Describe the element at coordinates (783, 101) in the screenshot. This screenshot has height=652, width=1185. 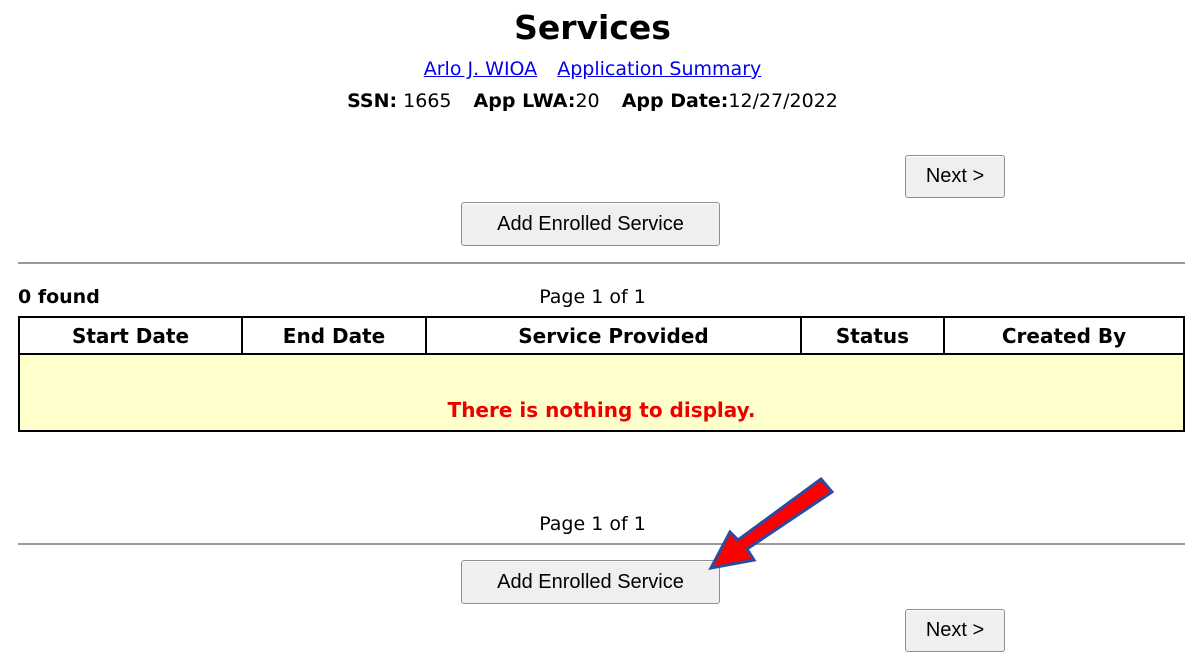
I see `app-date-value: 12/27/2022` at that location.